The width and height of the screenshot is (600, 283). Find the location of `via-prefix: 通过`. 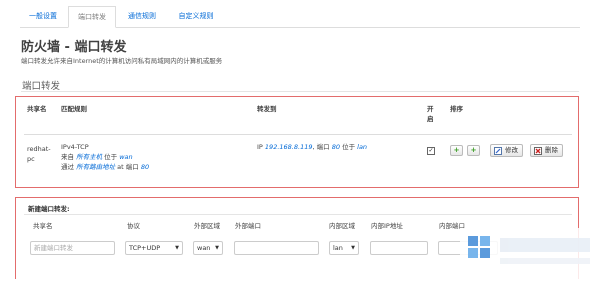

via-prefix: 通过 is located at coordinates (67, 167).